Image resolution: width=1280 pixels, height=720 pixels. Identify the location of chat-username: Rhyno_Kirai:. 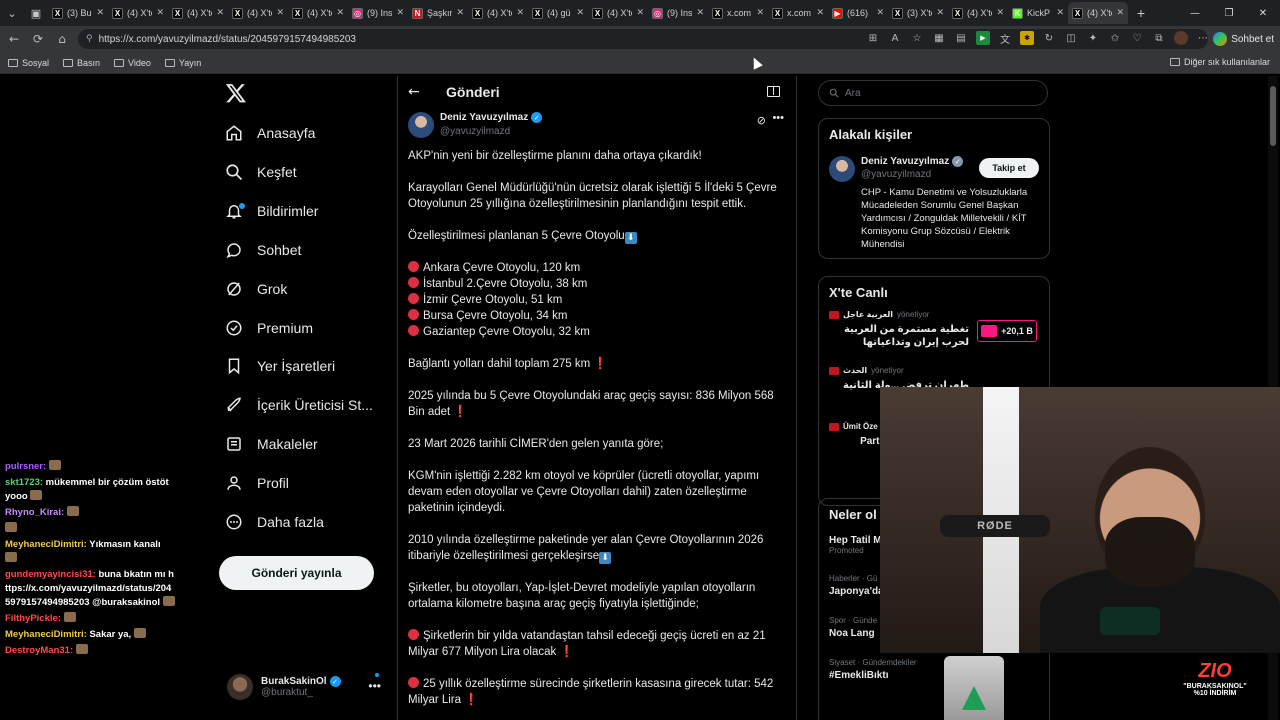
(34, 512).